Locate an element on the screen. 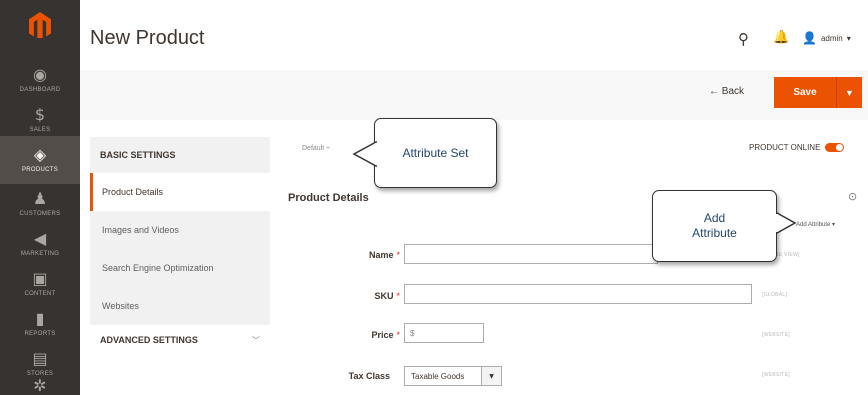  tab-product-details: Product Details is located at coordinates (180, 192).